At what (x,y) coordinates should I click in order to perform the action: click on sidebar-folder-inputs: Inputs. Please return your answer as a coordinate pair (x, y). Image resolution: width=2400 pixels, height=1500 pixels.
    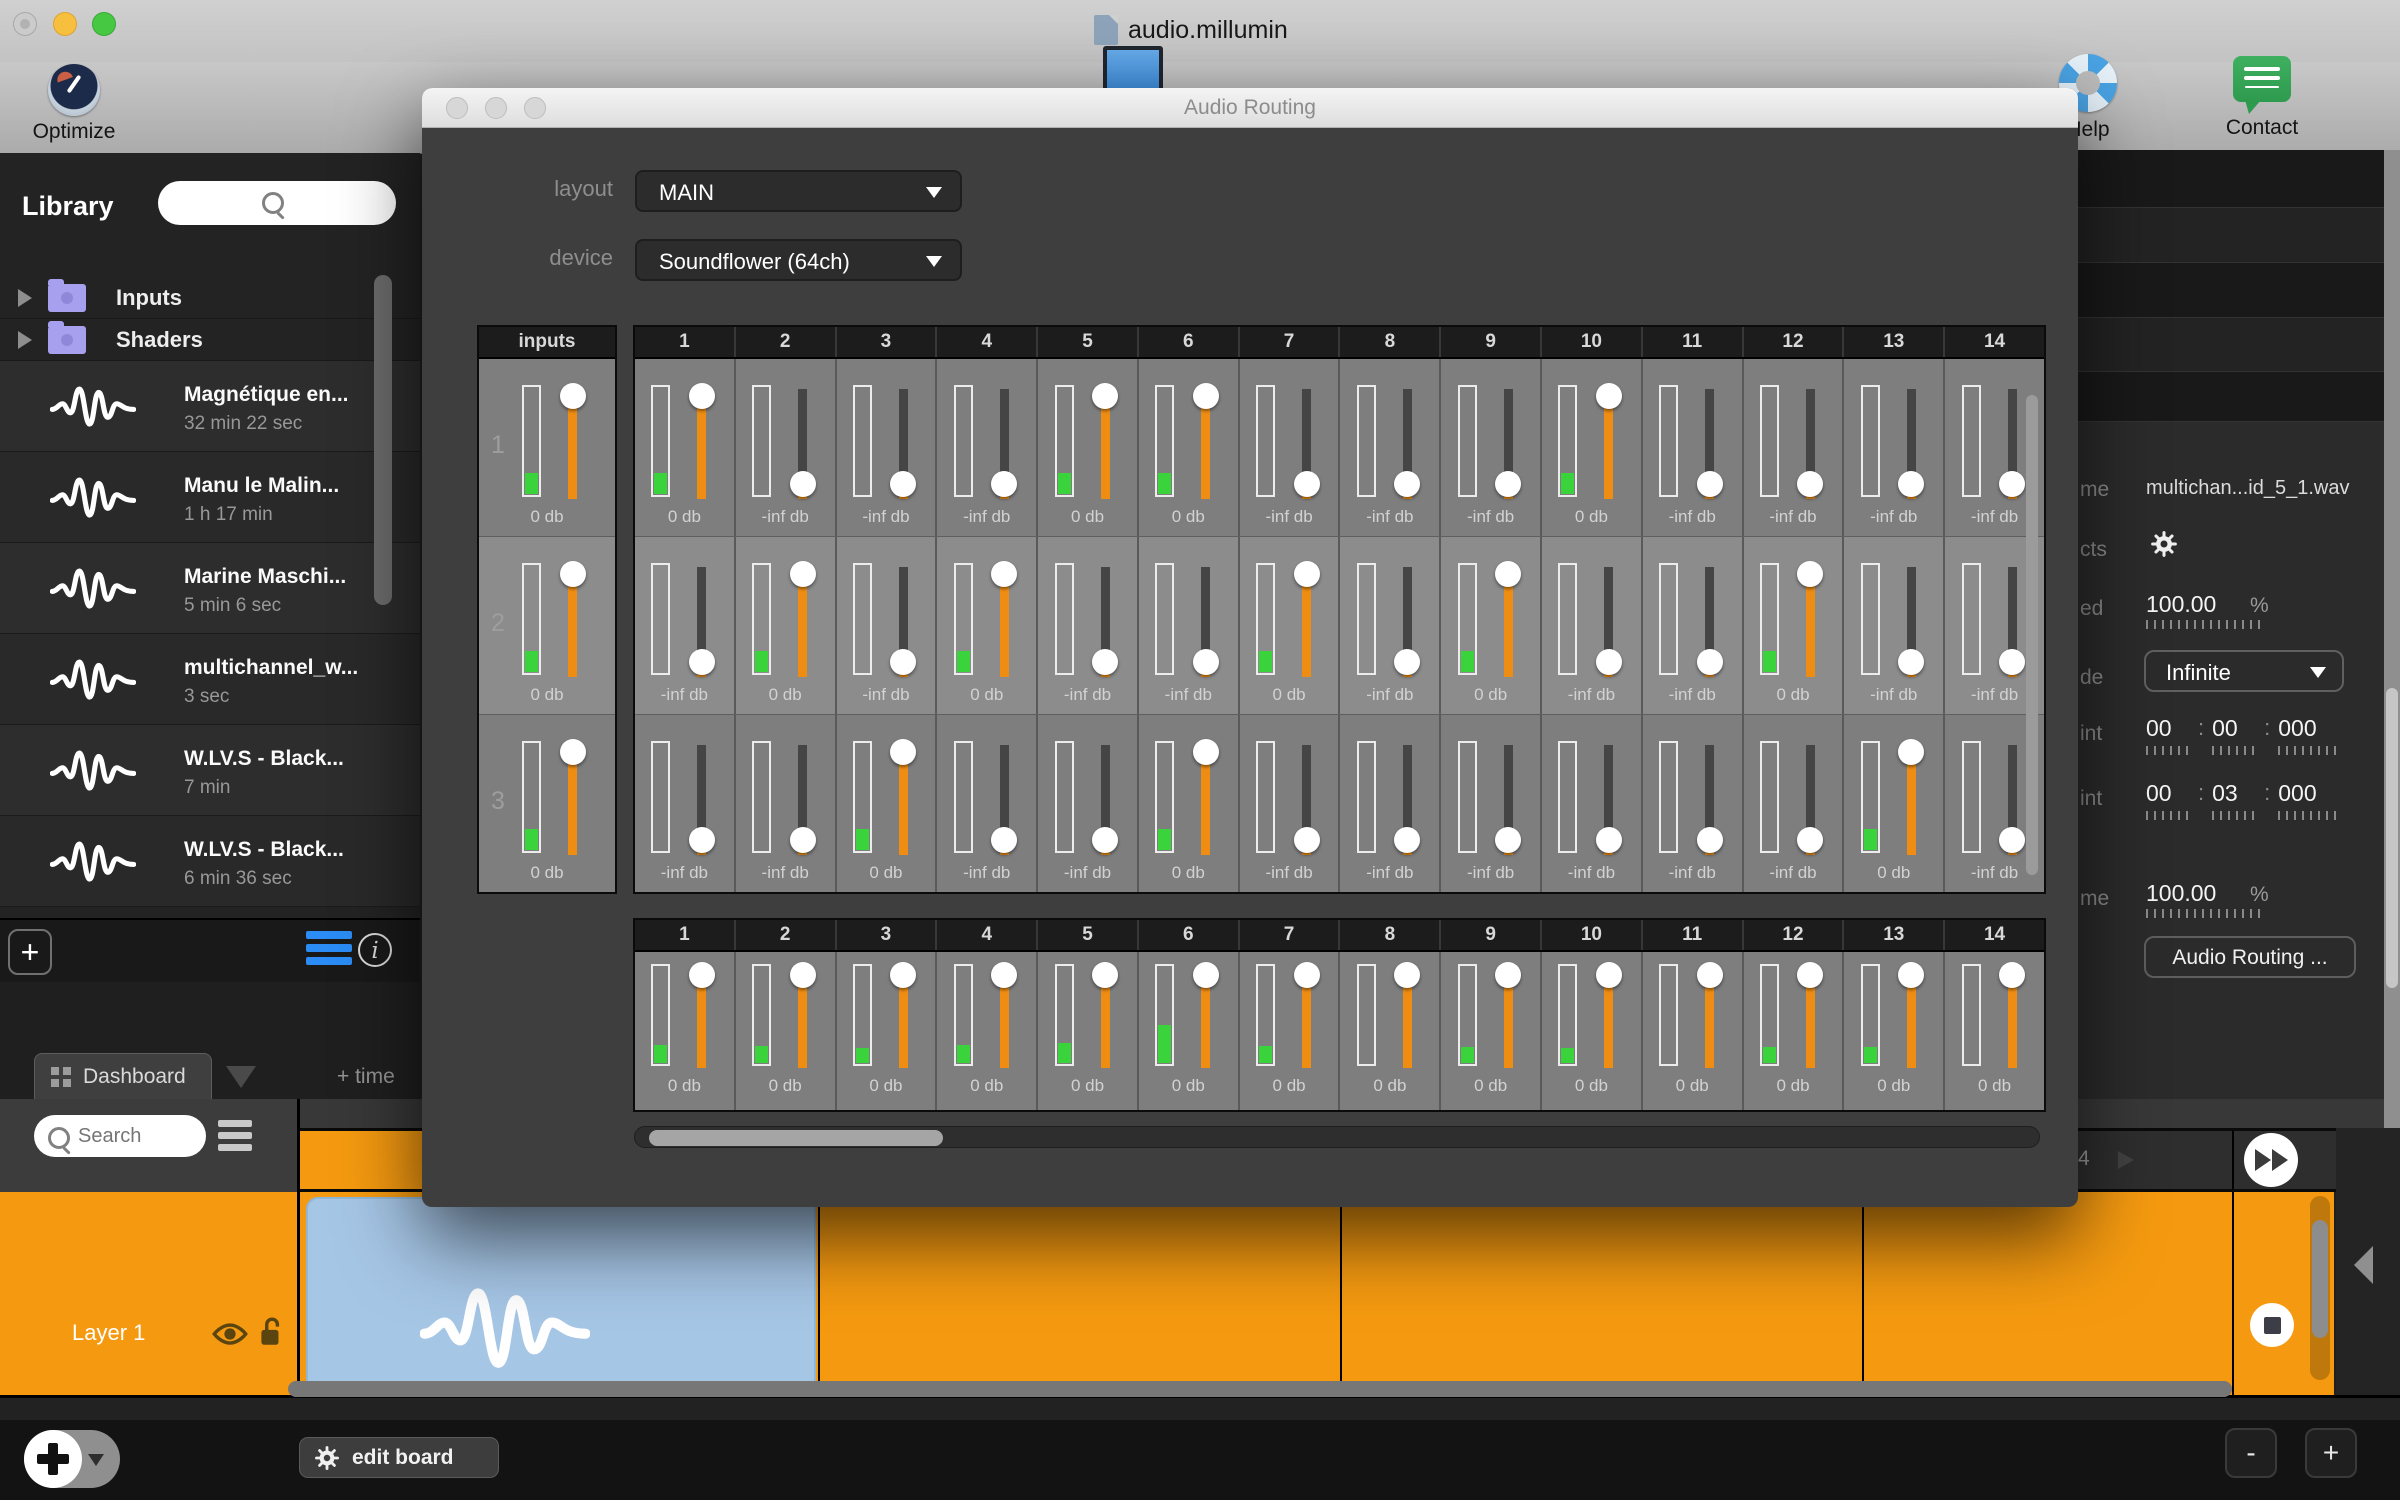
    Looking at the image, I should click on (210, 298).